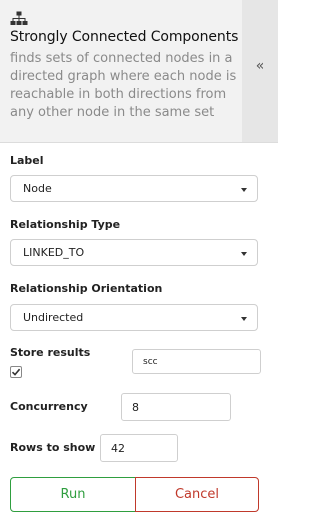  Describe the element at coordinates (176, 407) in the screenshot. I see `concurrency-input` at that location.